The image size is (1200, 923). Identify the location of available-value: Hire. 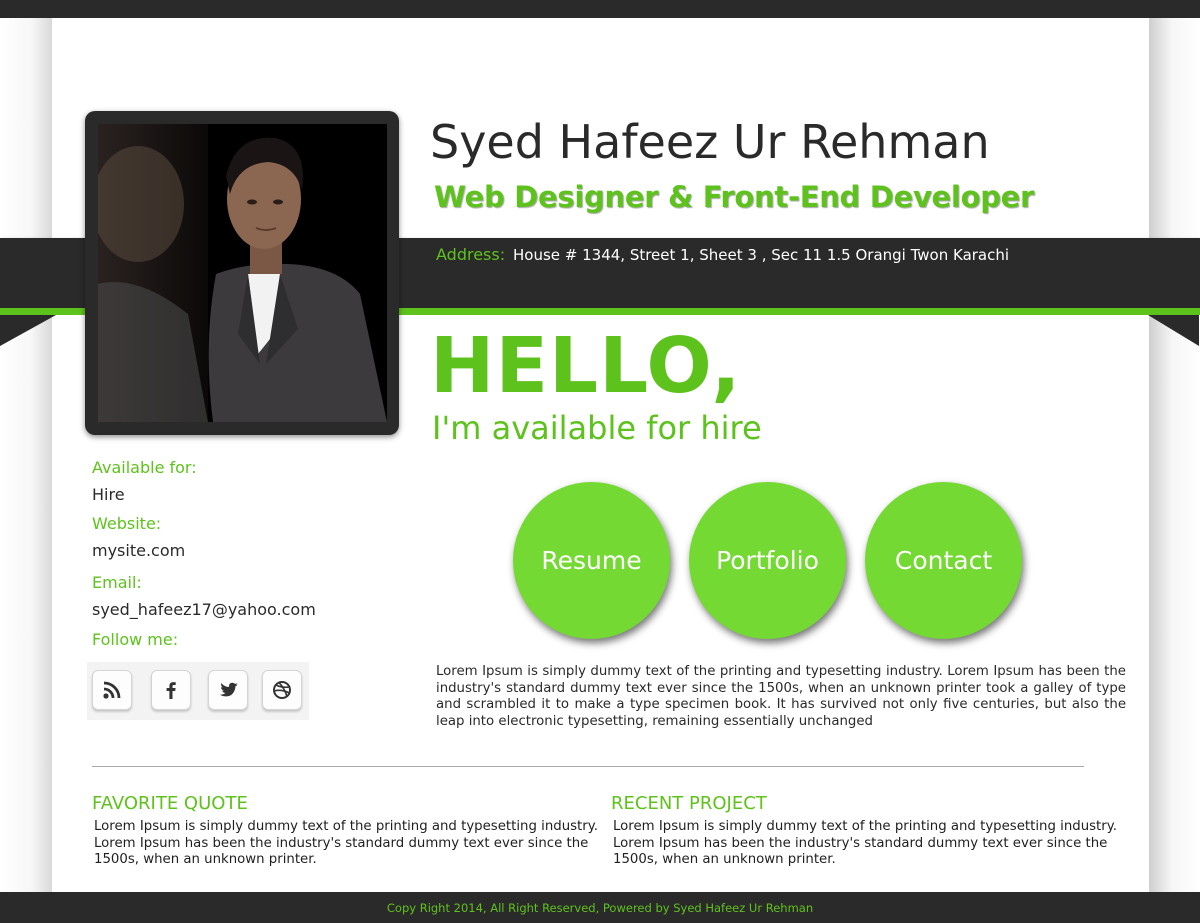
(108, 494).